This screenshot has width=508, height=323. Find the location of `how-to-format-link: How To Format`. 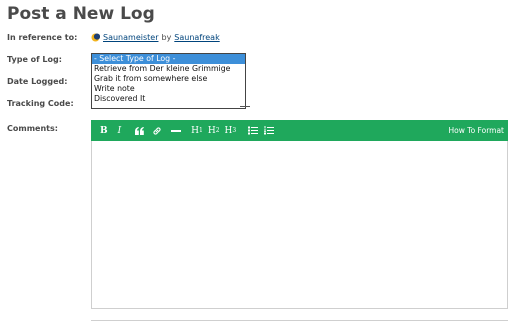

how-to-format-link: How To Format is located at coordinates (476, 130).